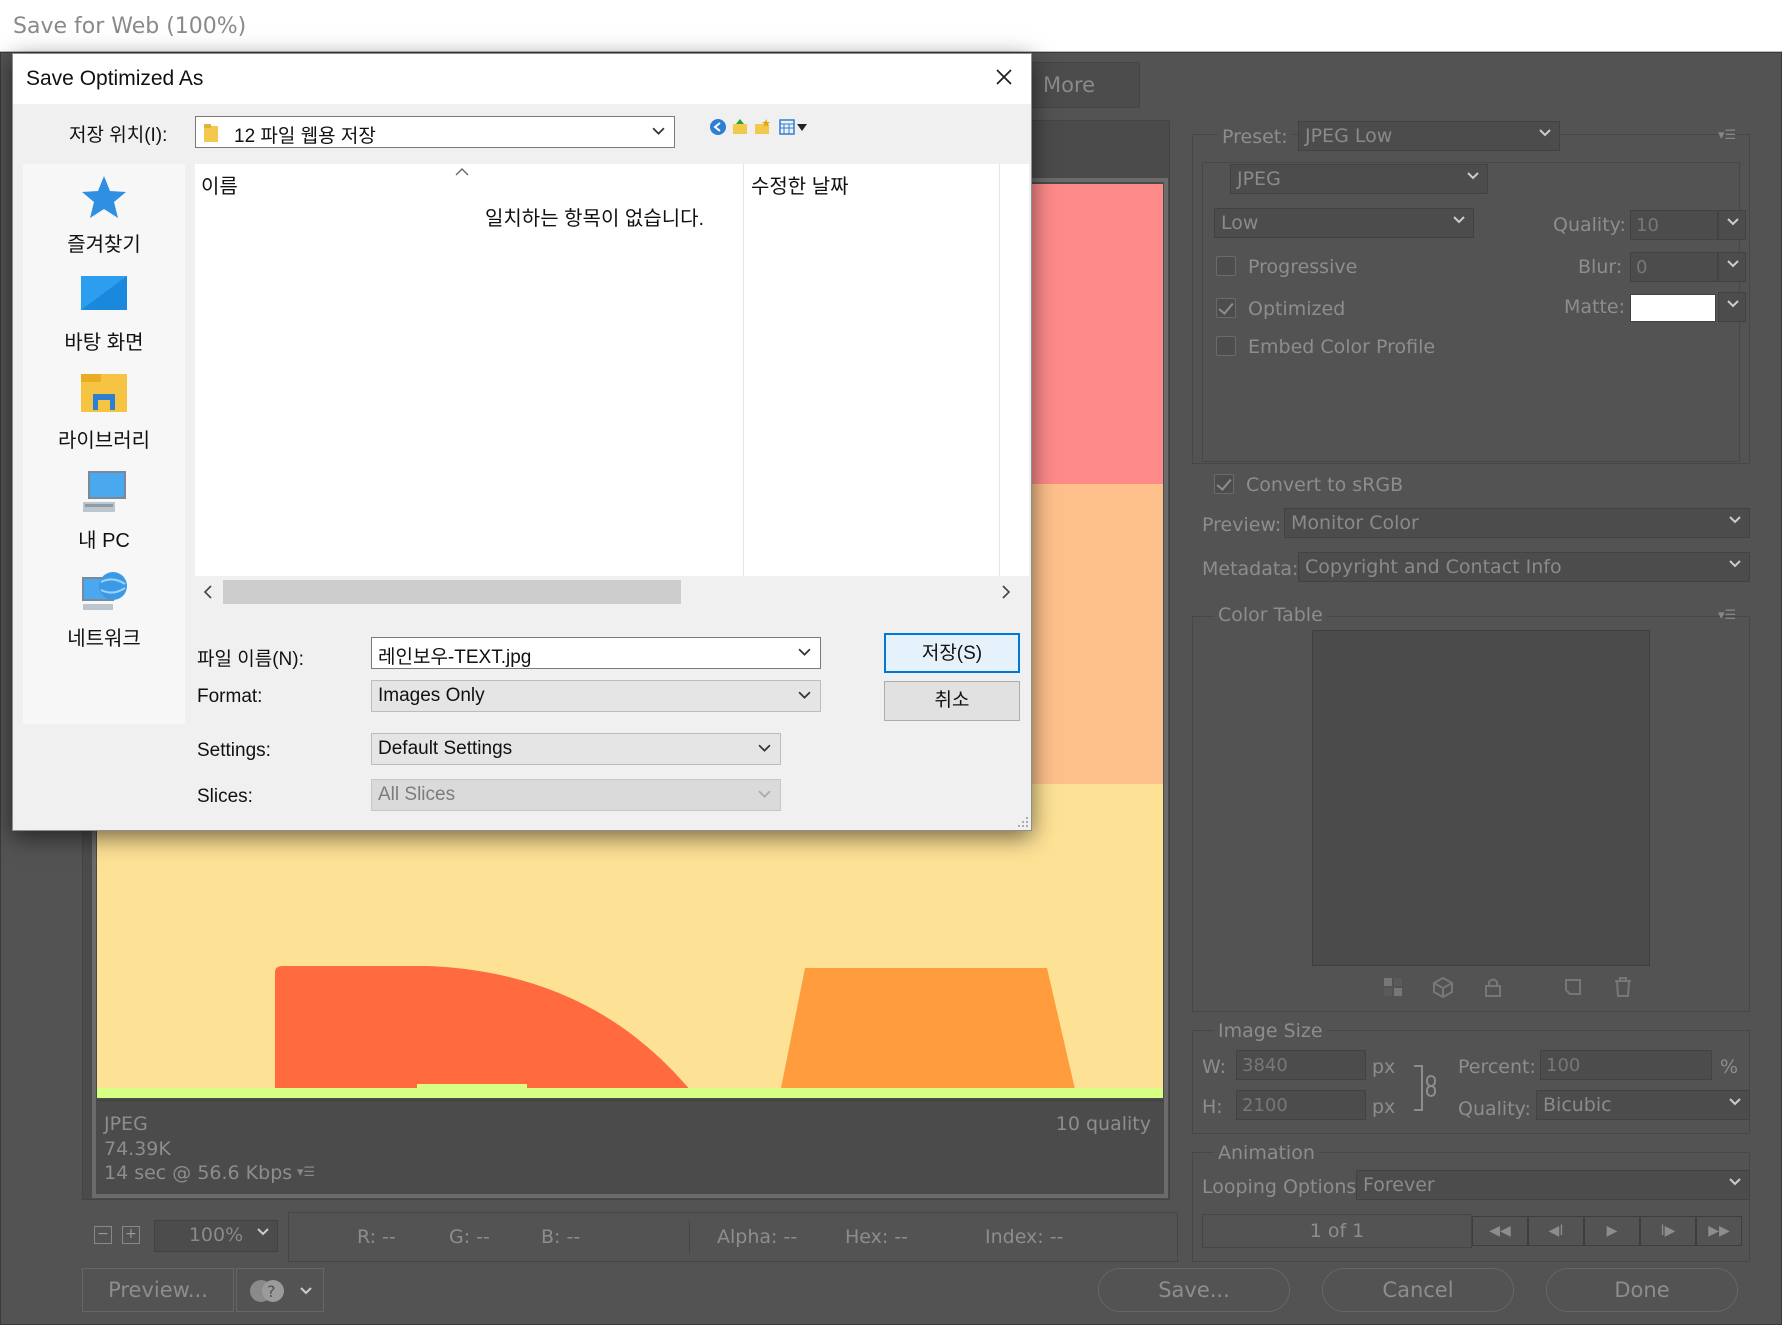  I want to click on nav-item-favorites: 즐겨찾기, so click(104, 215).